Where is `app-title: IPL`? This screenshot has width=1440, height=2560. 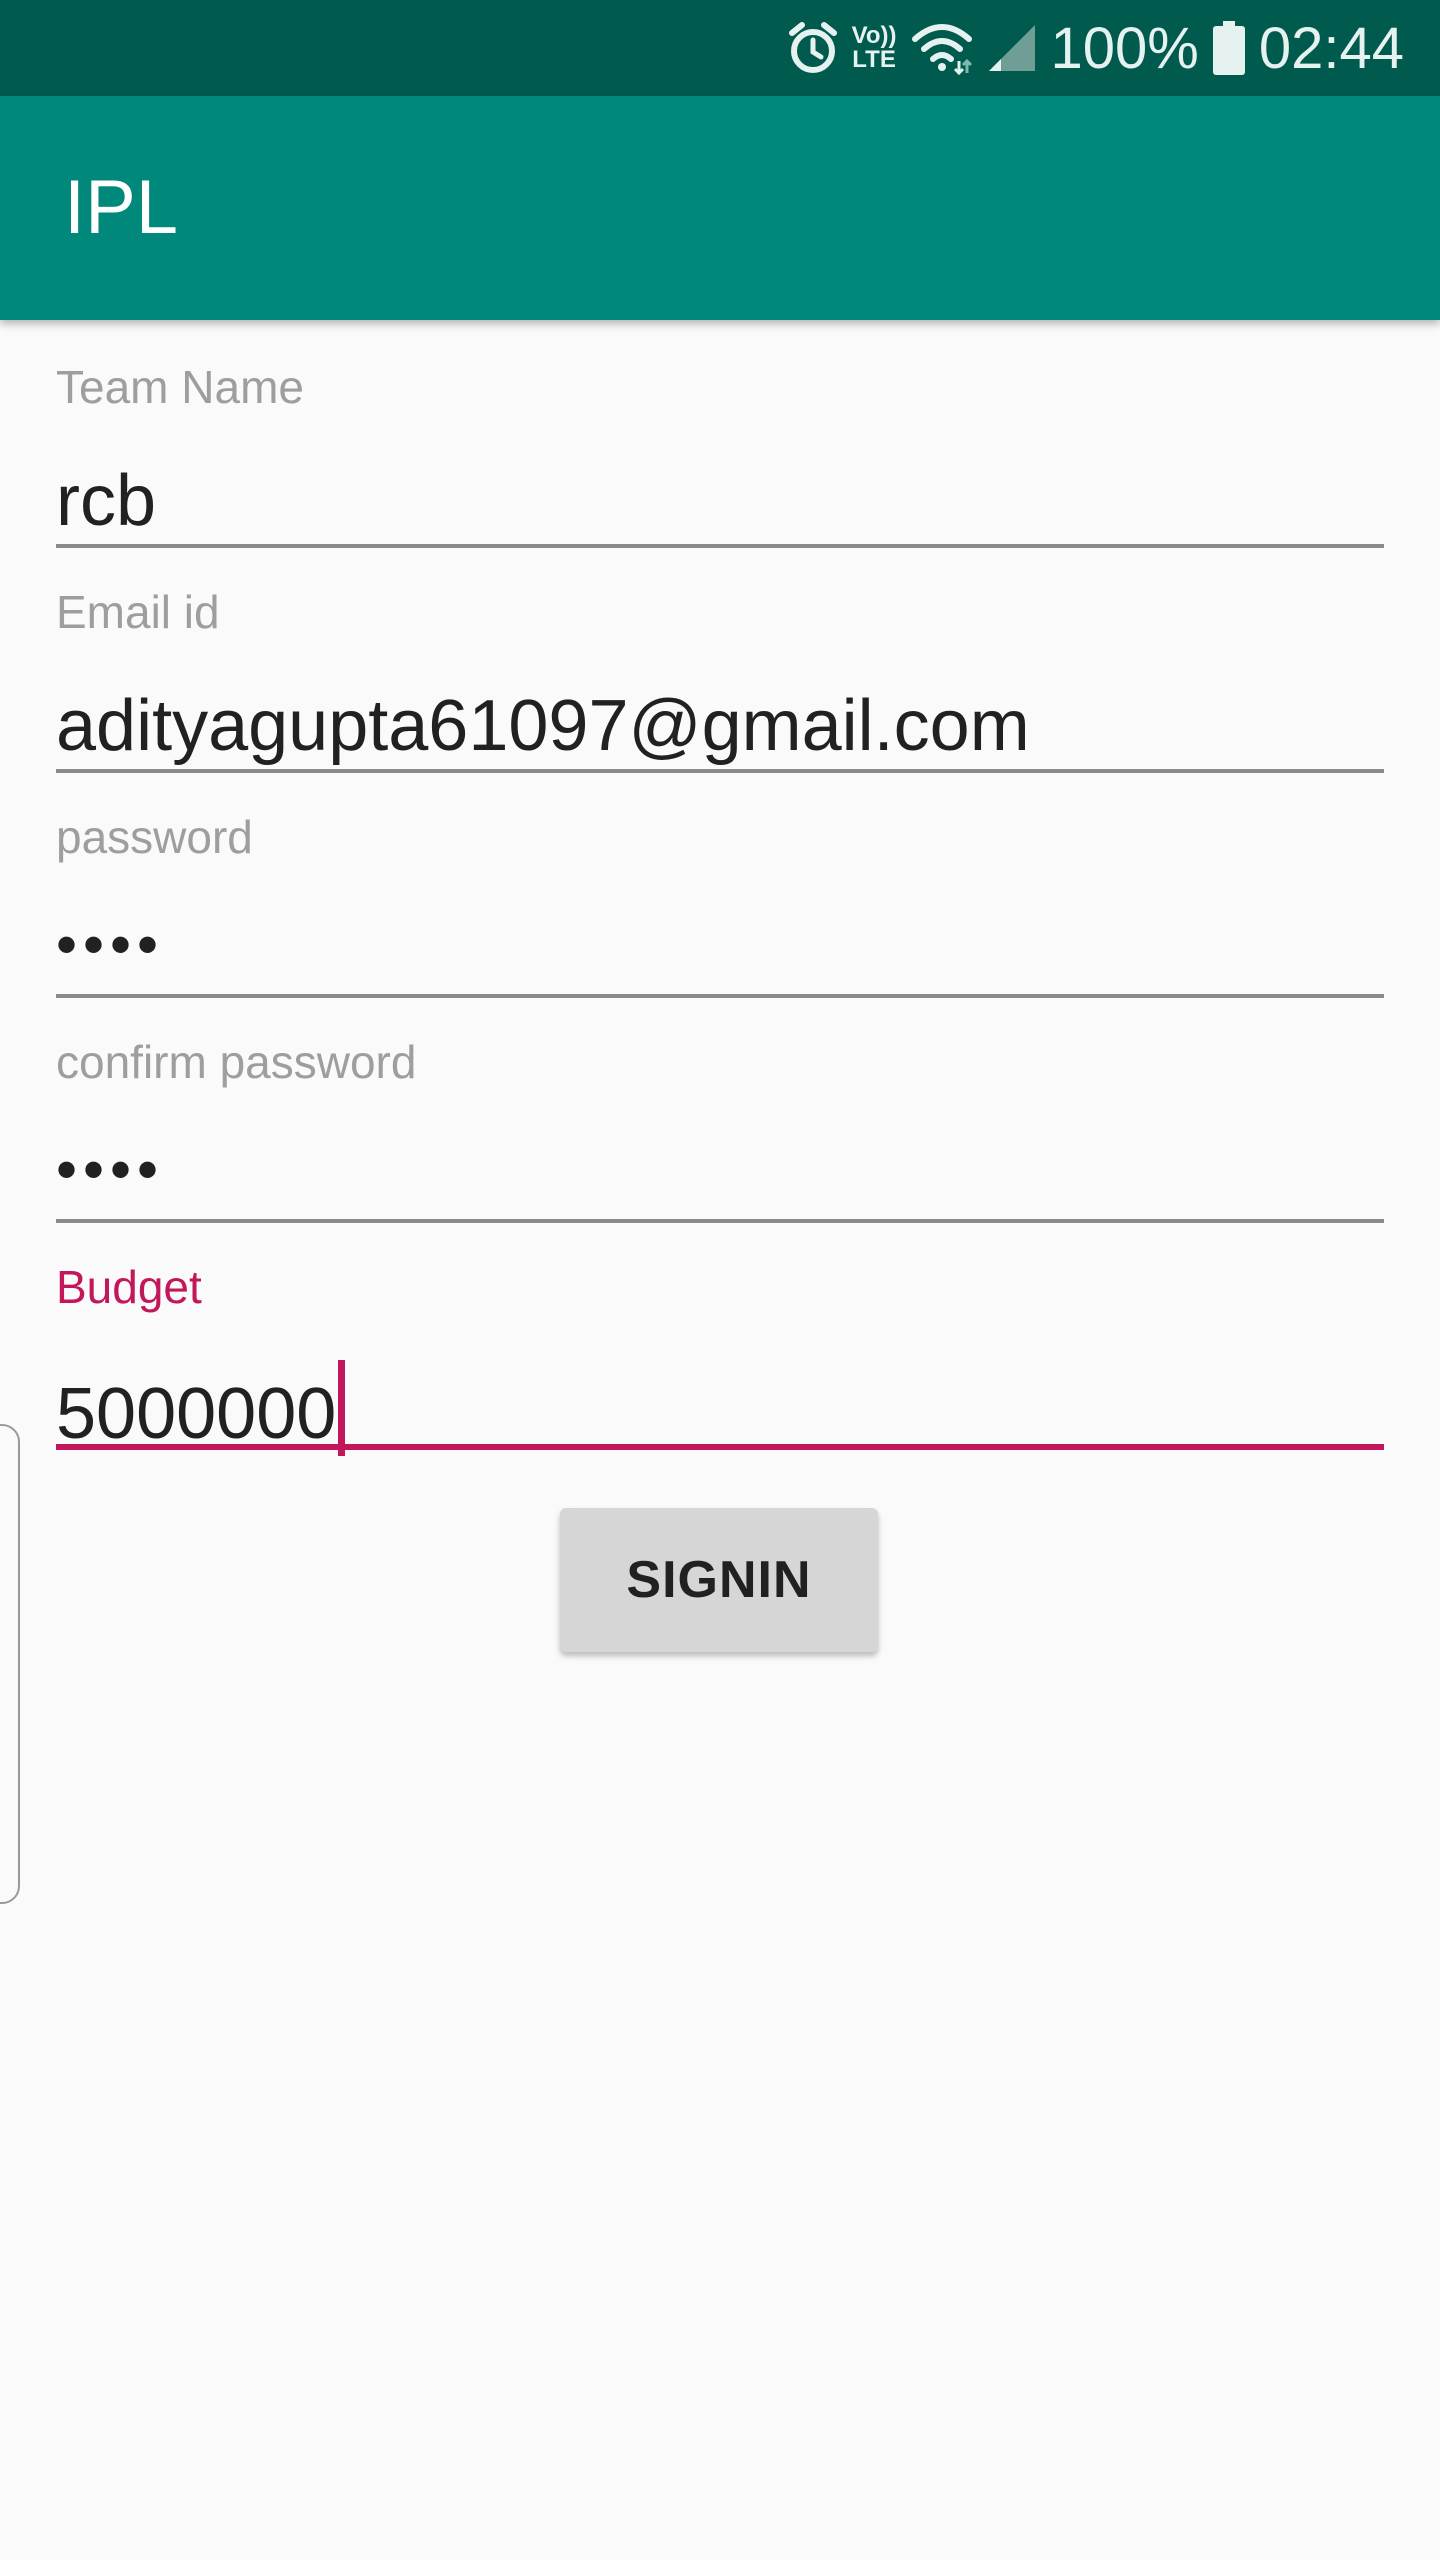 app-title: IPL is located at coordinates (121, 207).